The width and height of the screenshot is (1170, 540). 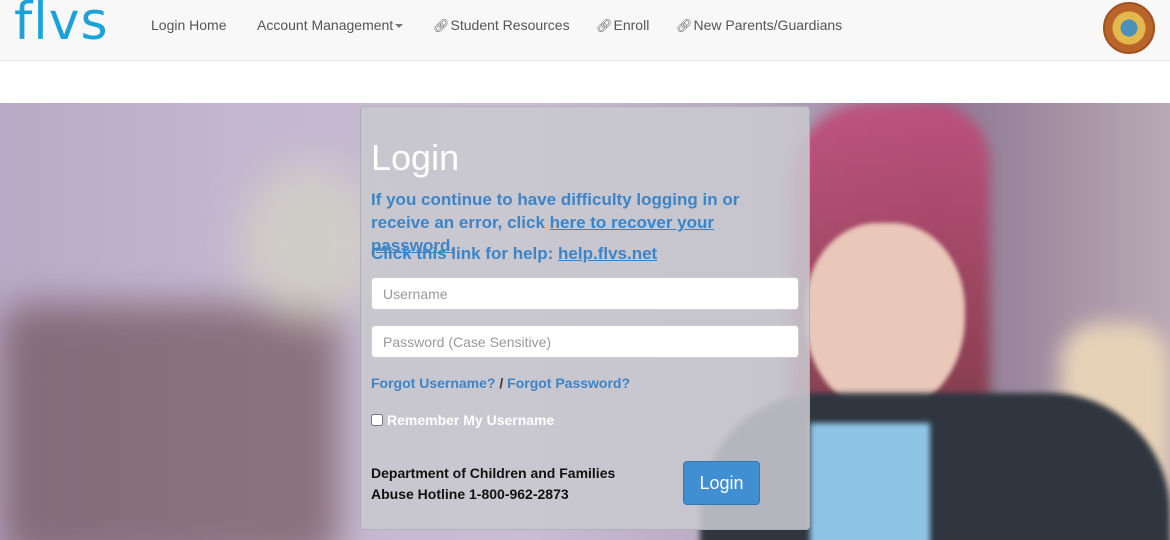 What do you see at coordinates (585, 341) in the screenshot?
I see `password-input` at bounding box center [585, 341].